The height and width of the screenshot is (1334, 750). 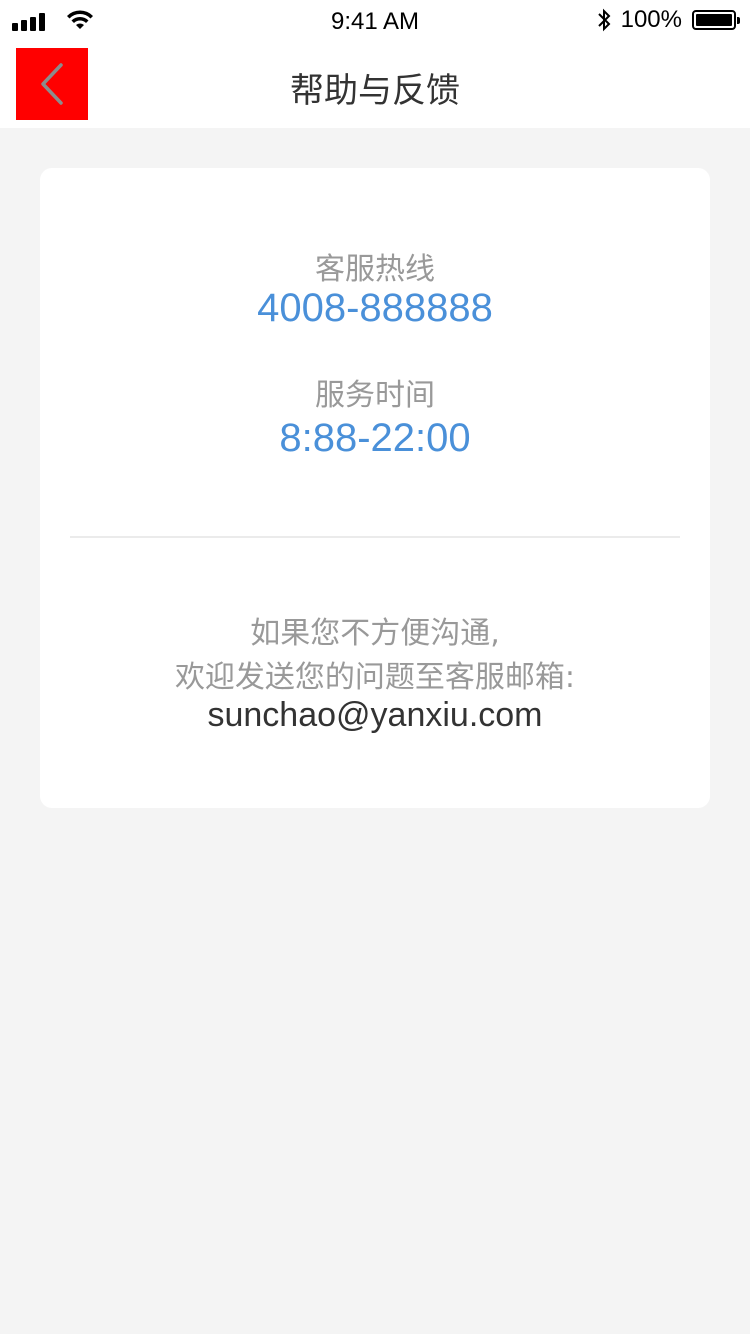 What do you see at coordinates (375, 269) in the screenshot?
I see `hotline-label: 客服热线` at bounding box center [375, 269].